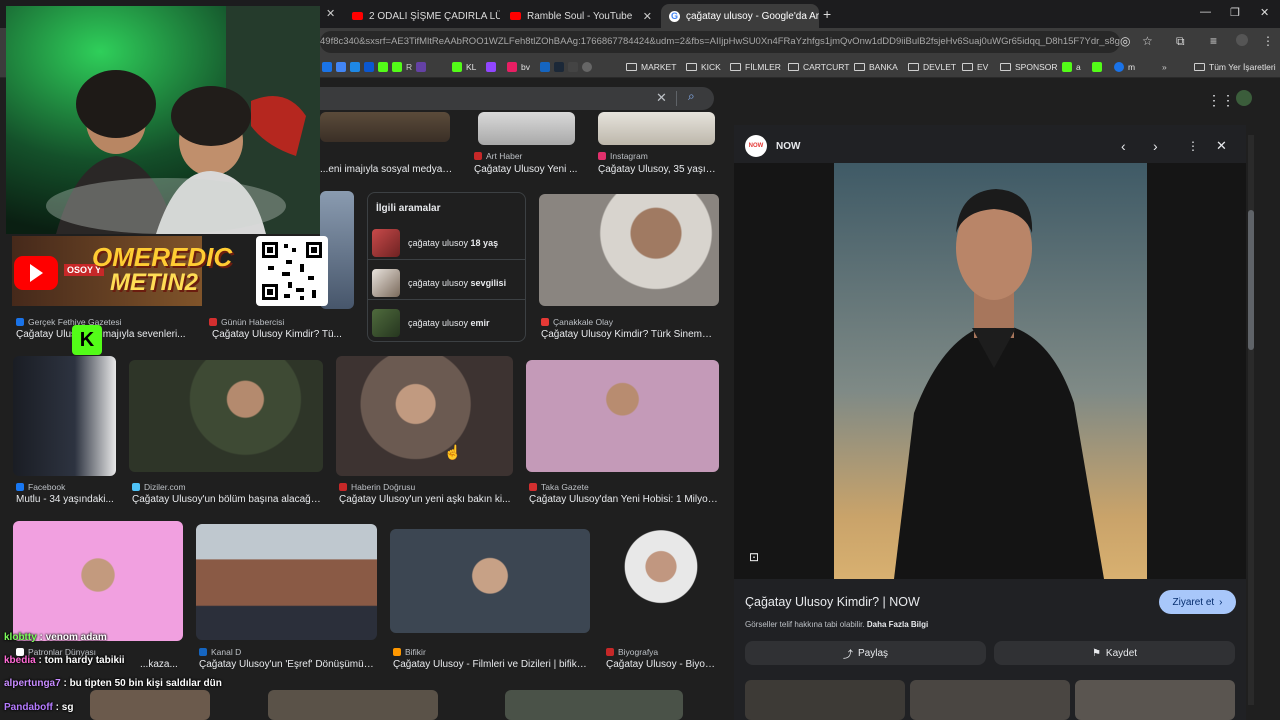  Describe the element at coordinates (788, 146) in the screenshot. I see `site-name: NOW` at that location.